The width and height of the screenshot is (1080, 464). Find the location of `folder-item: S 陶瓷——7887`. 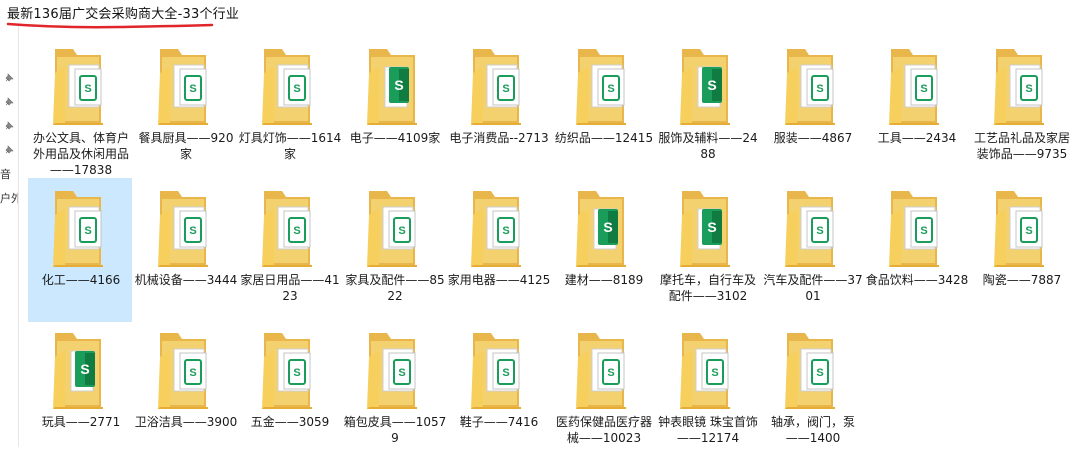

folder-item: S 陶瓷——7887 is located at coordinates (1021, 250).